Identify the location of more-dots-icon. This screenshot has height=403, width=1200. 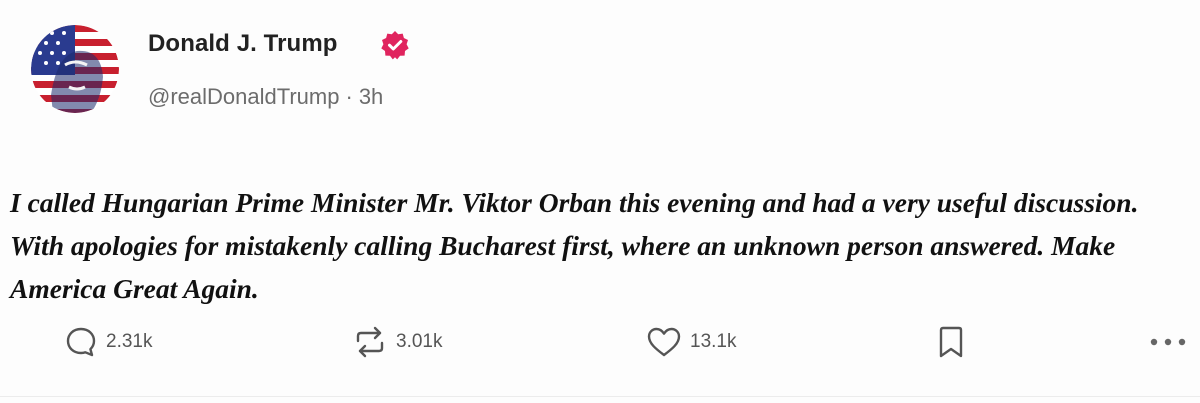
(1168, 342).